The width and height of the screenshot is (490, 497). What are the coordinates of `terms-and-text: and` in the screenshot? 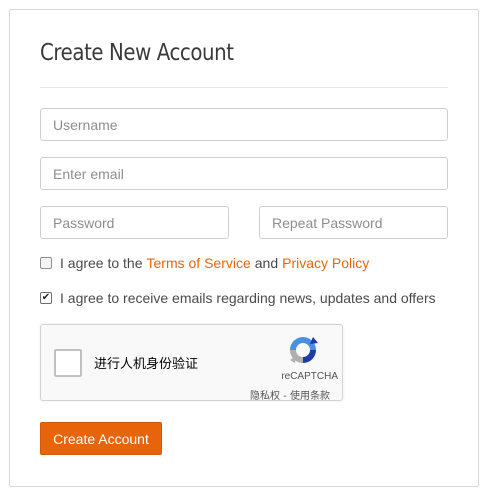 It's located at (266, 263).